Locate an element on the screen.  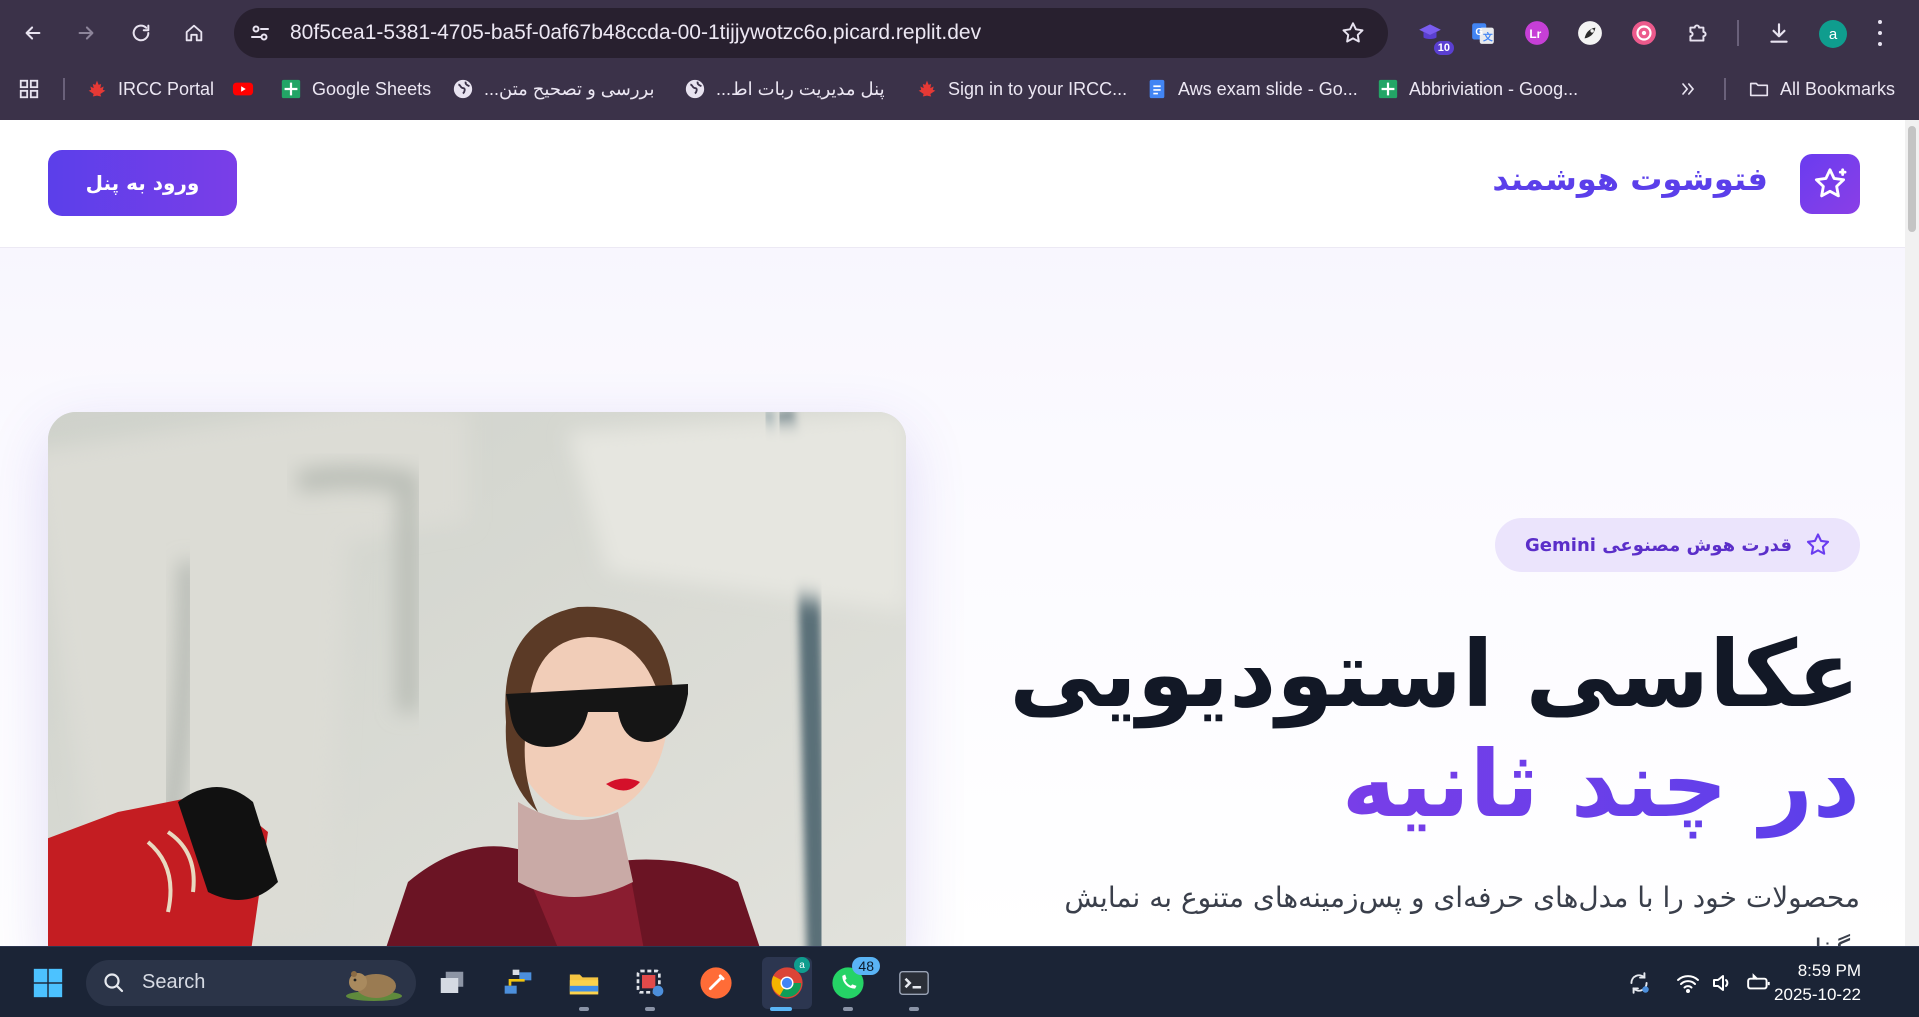
snipping-running-indicator is located at coordinates (650, 1009).